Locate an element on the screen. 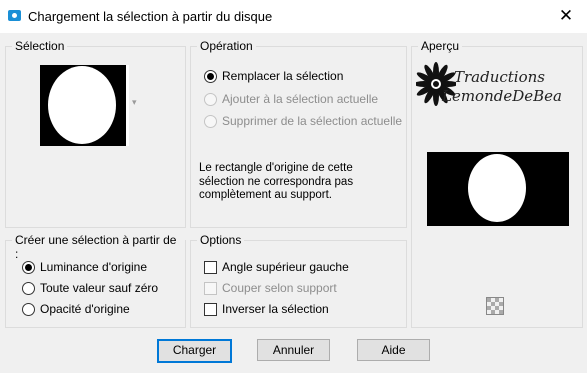 The image size is (587, 373). check-crop-to-canvas: Couper selon support is located at coordinates (270, 288).